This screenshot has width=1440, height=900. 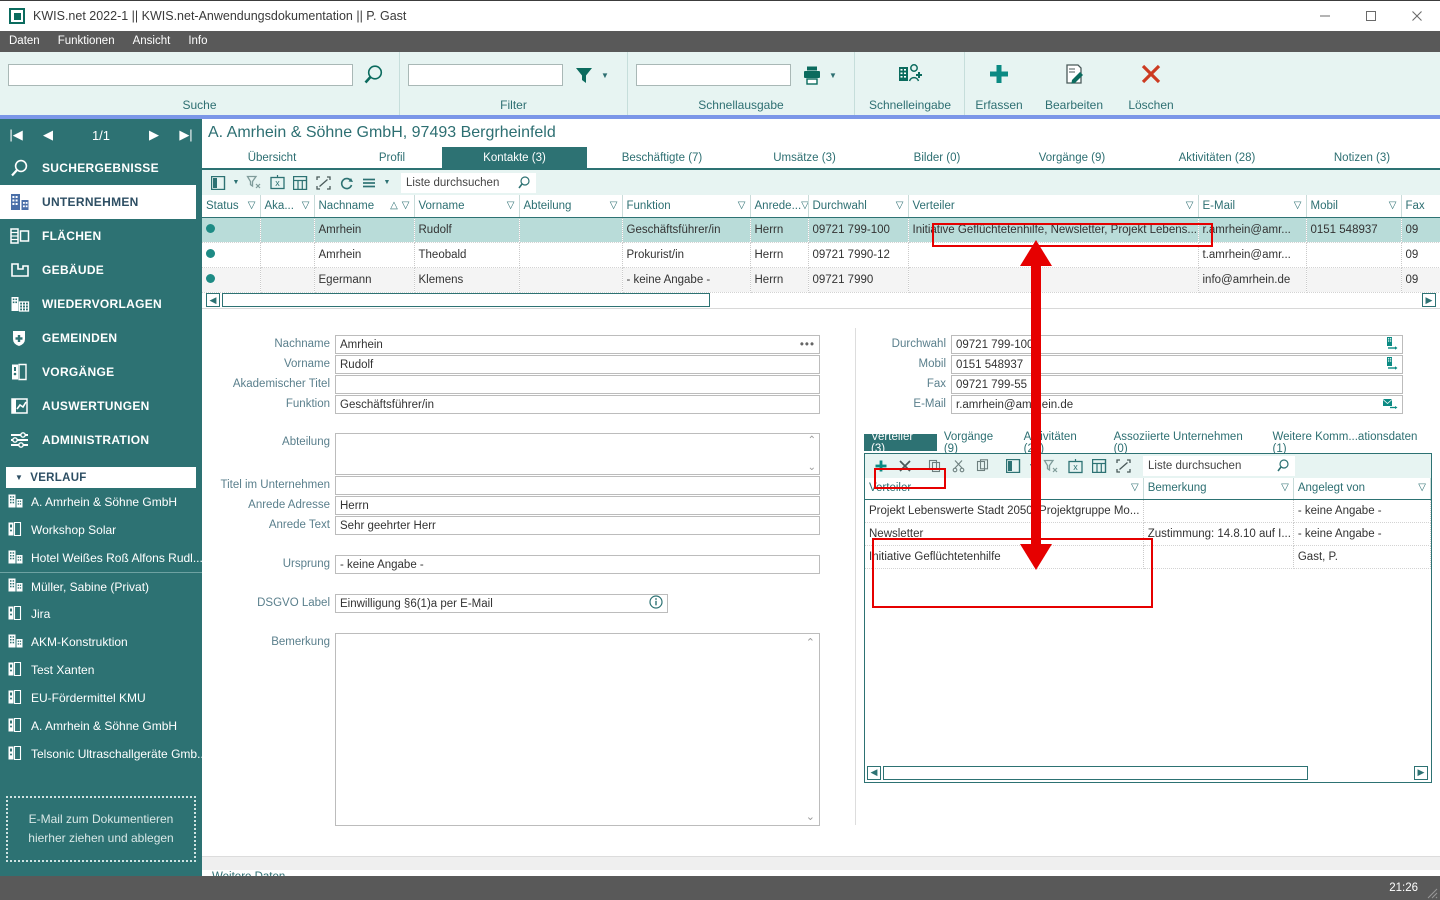 I want to click on ellipsis-icon: •••, so click(x=807, y=345).